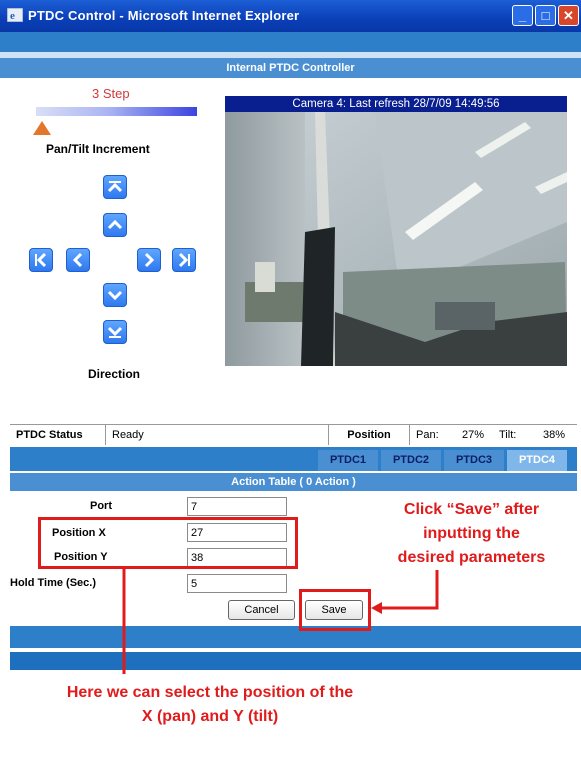  What do you see at coordinates (280, 621) in the screenshot?
I see `annotation-arrows` at bounding box center [280, 621].